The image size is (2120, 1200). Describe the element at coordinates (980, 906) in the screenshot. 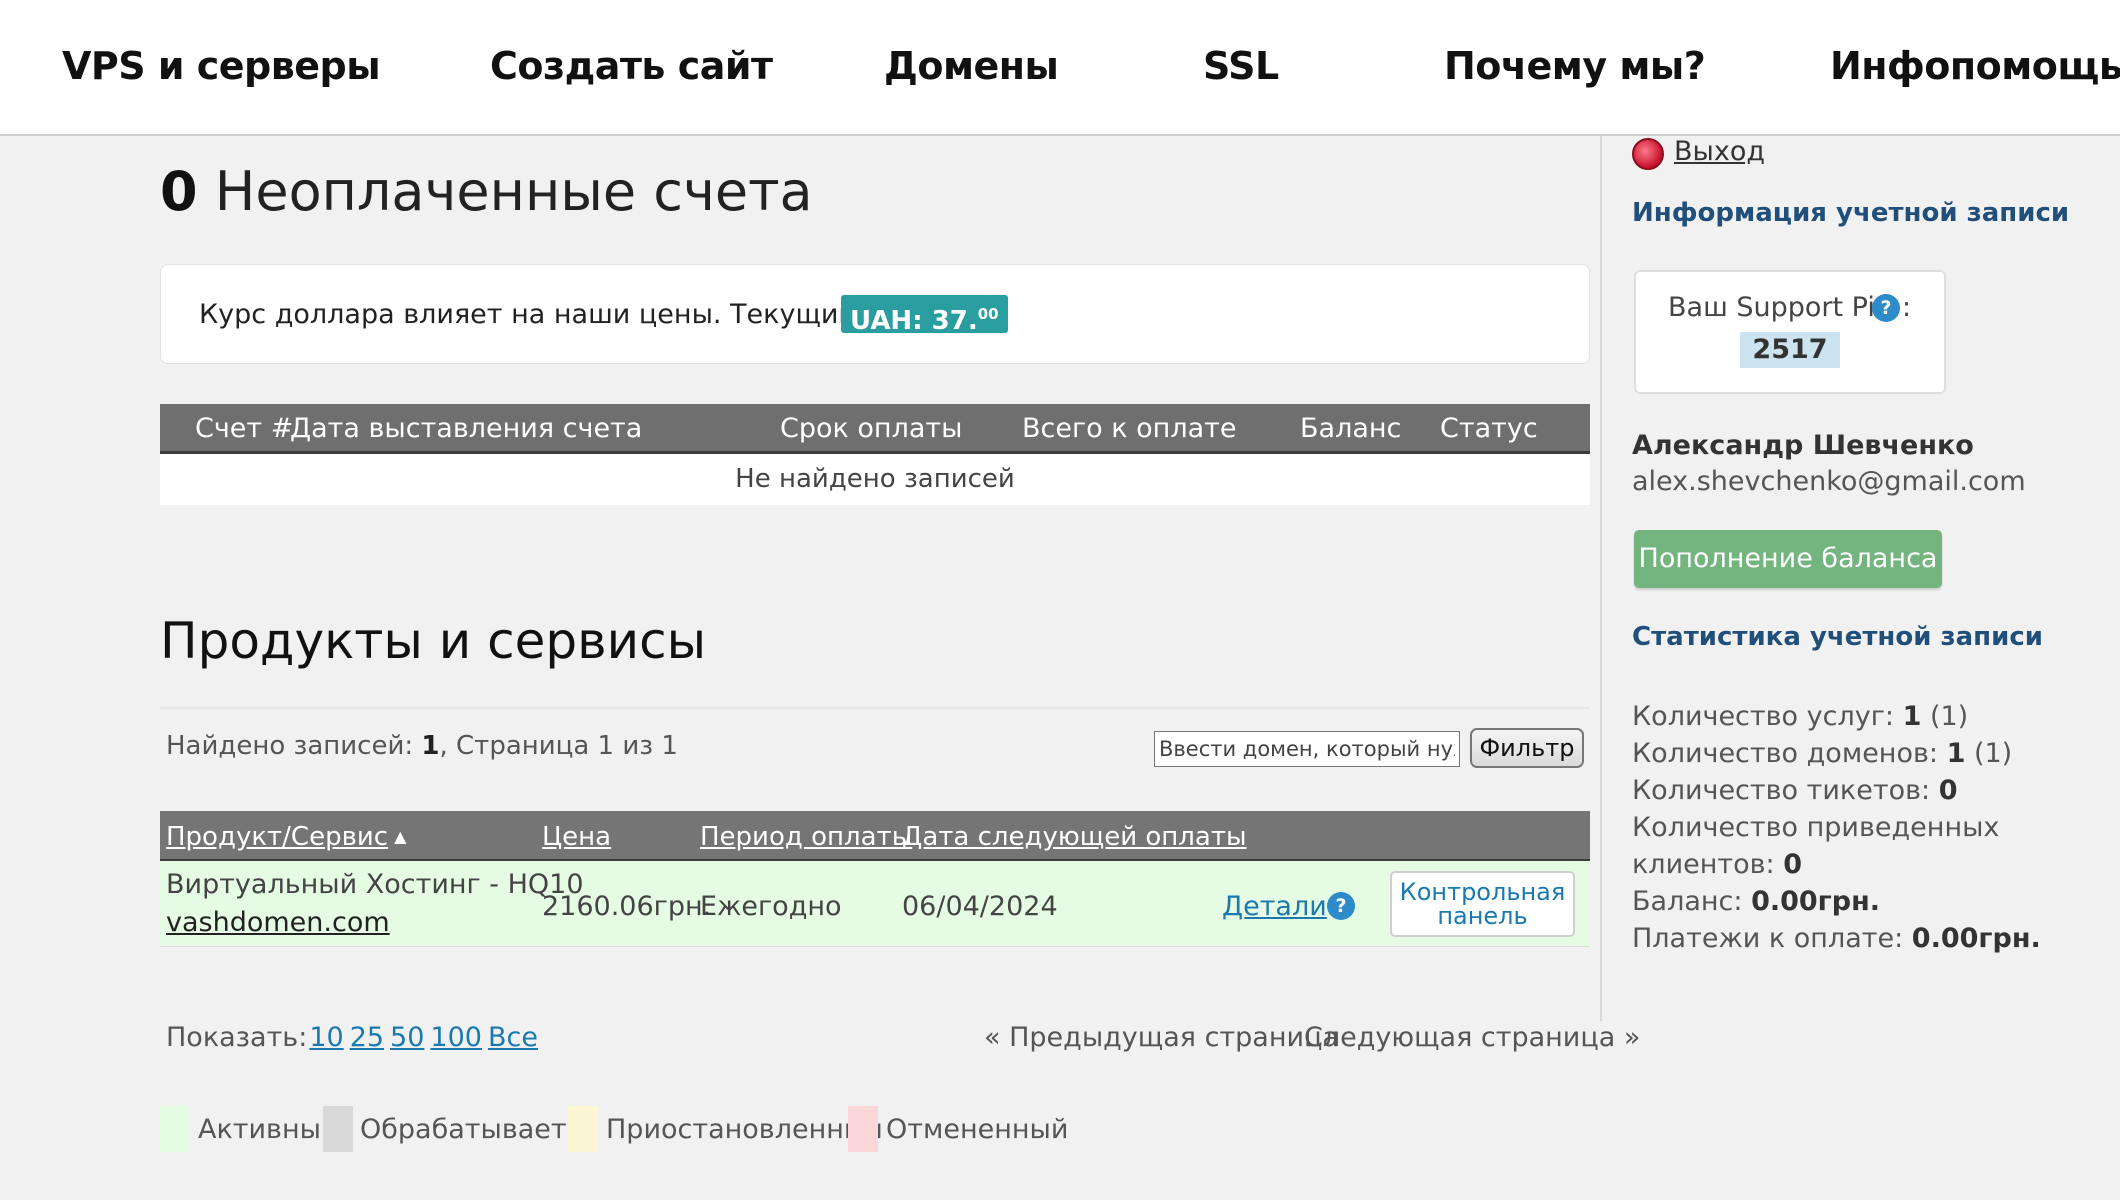

I see `product-next-date: 06/04/2024` at that location.